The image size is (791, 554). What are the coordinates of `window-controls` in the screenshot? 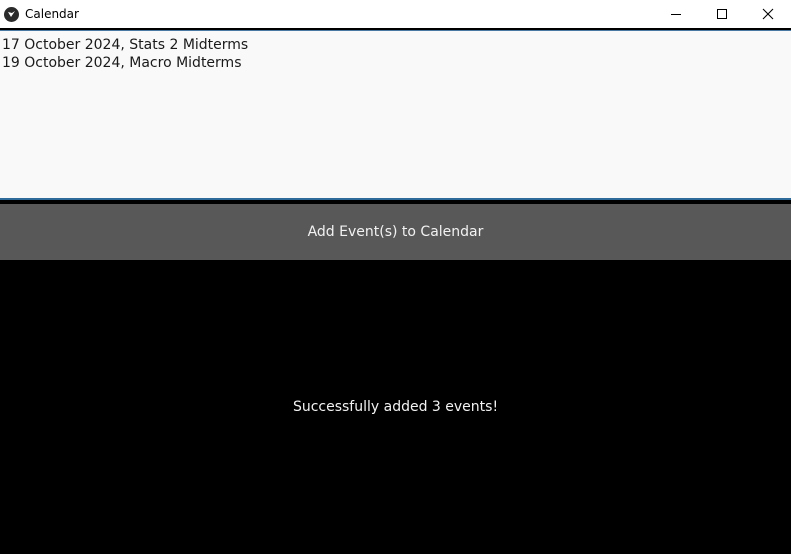 It's located at (722, 14).